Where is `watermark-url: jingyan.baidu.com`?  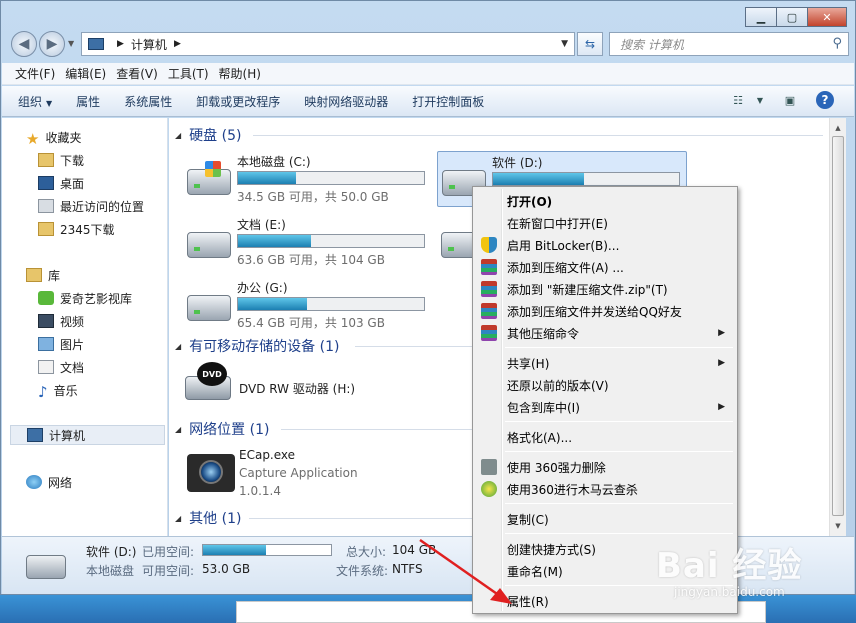
watermark-url: jingyan.baidu.com is located at coordinates (729, 592).